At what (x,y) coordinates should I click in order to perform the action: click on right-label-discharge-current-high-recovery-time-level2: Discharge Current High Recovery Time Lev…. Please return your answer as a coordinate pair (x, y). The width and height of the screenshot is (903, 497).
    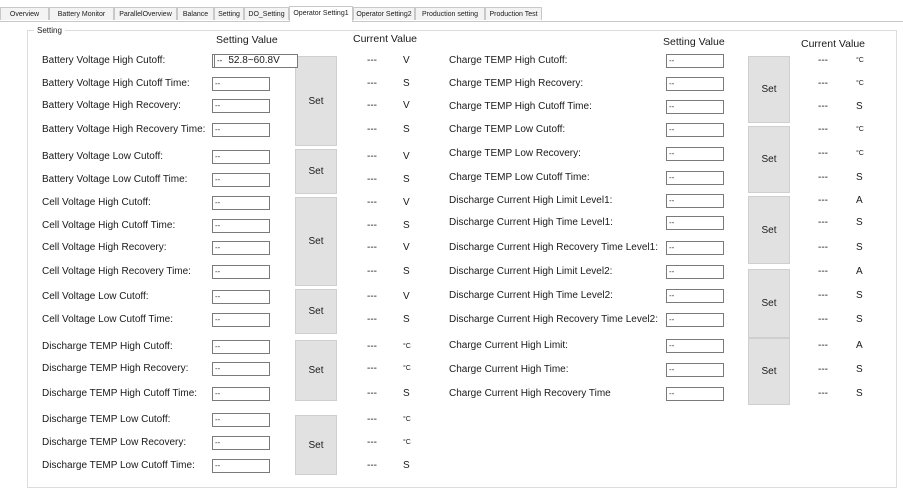
    Looking at the image, I should click on (553, 319).